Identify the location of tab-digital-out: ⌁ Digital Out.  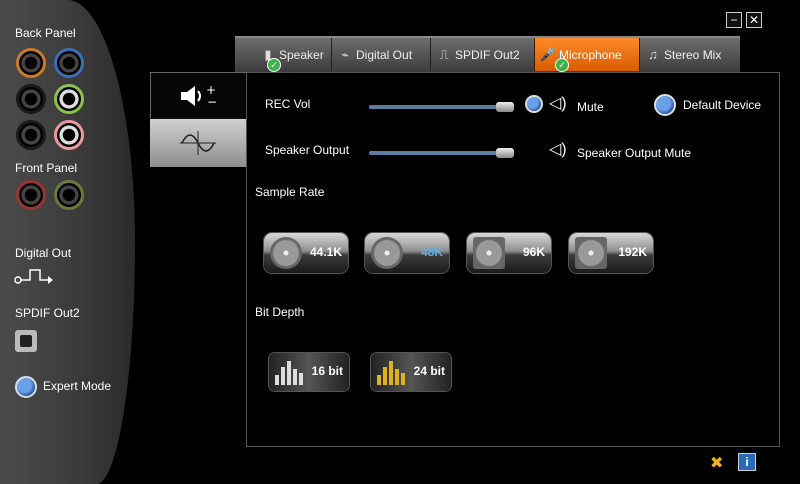
(381, 54).